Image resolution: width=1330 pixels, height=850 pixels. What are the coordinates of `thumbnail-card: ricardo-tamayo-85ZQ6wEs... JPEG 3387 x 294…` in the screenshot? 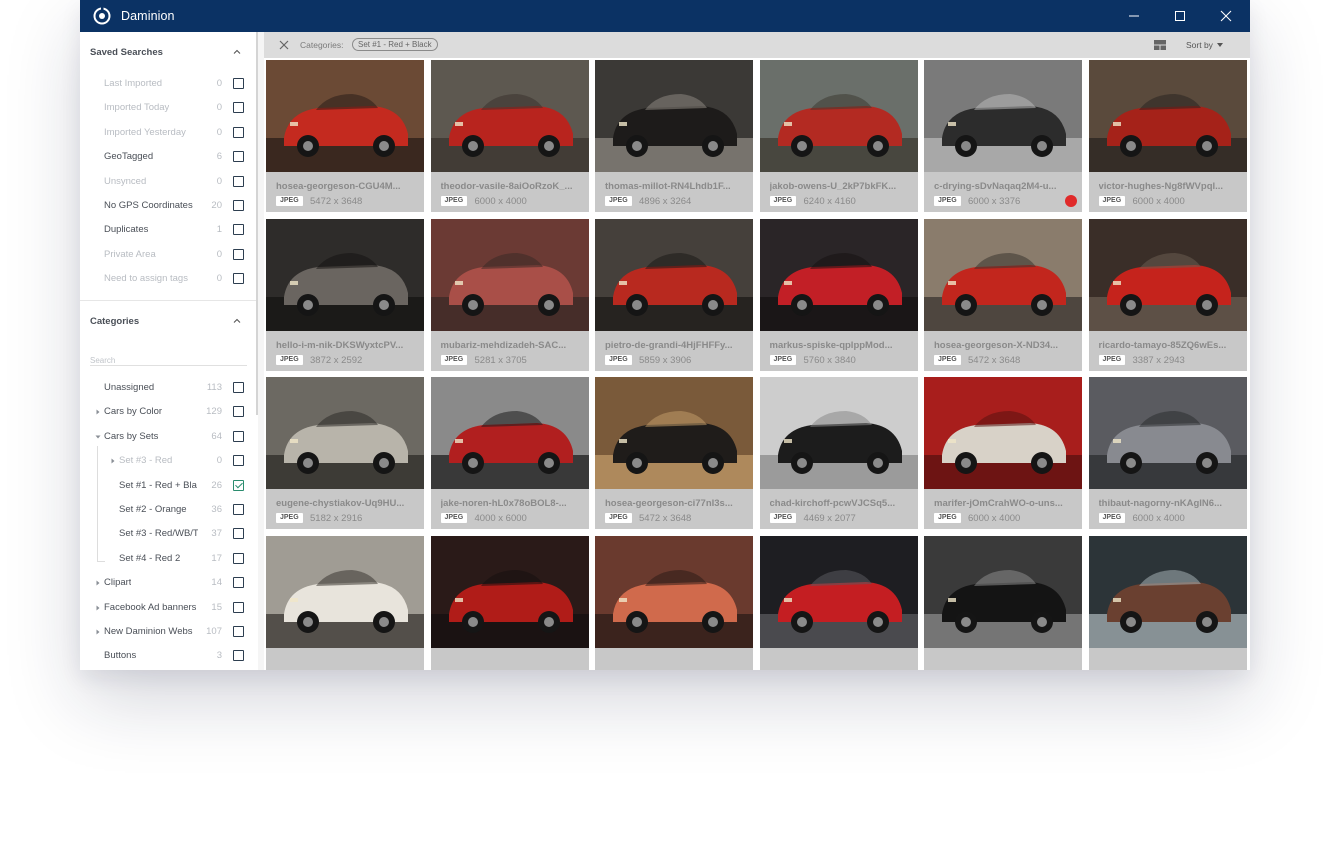 It's located at (1167, 294).